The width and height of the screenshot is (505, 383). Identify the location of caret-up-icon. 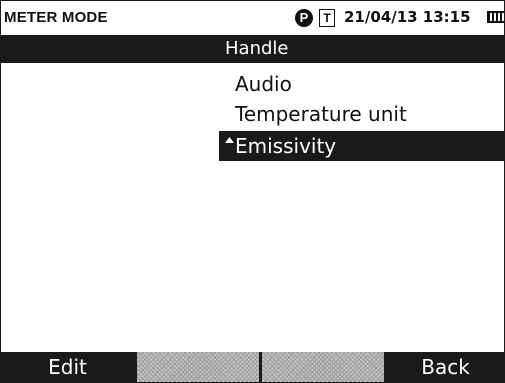
(229, 140).